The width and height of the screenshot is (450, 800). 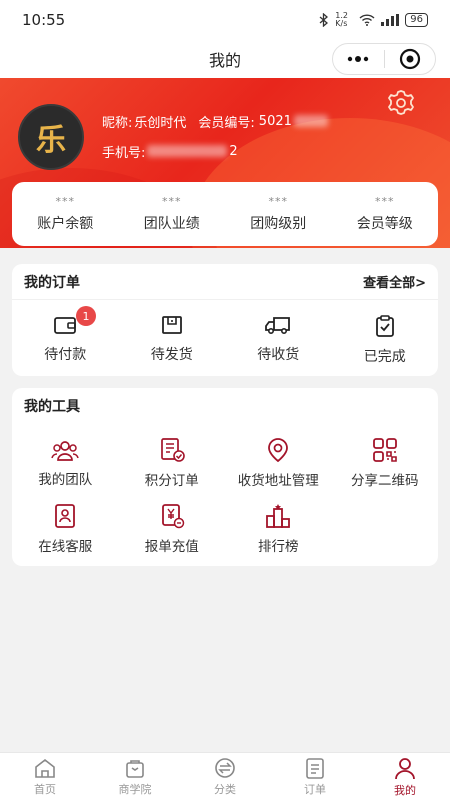 I want to click on close-miniprogram-button, so click(x=410, y=59).